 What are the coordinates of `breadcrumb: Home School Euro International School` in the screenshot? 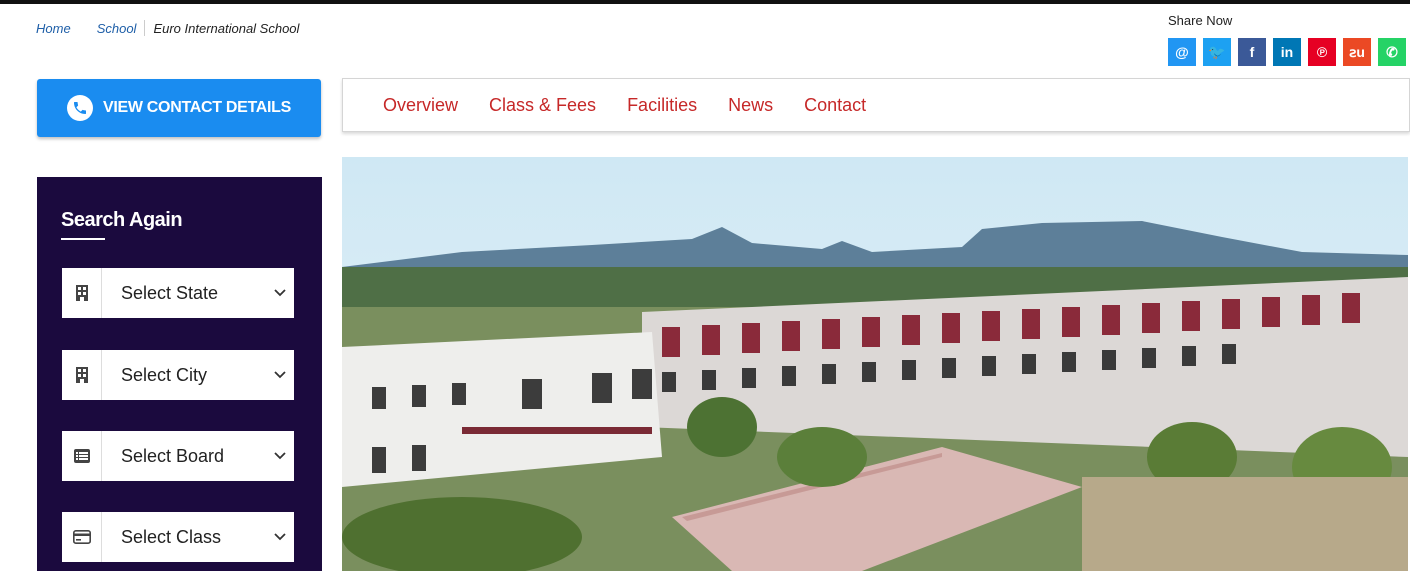 It's located at (167, 28).